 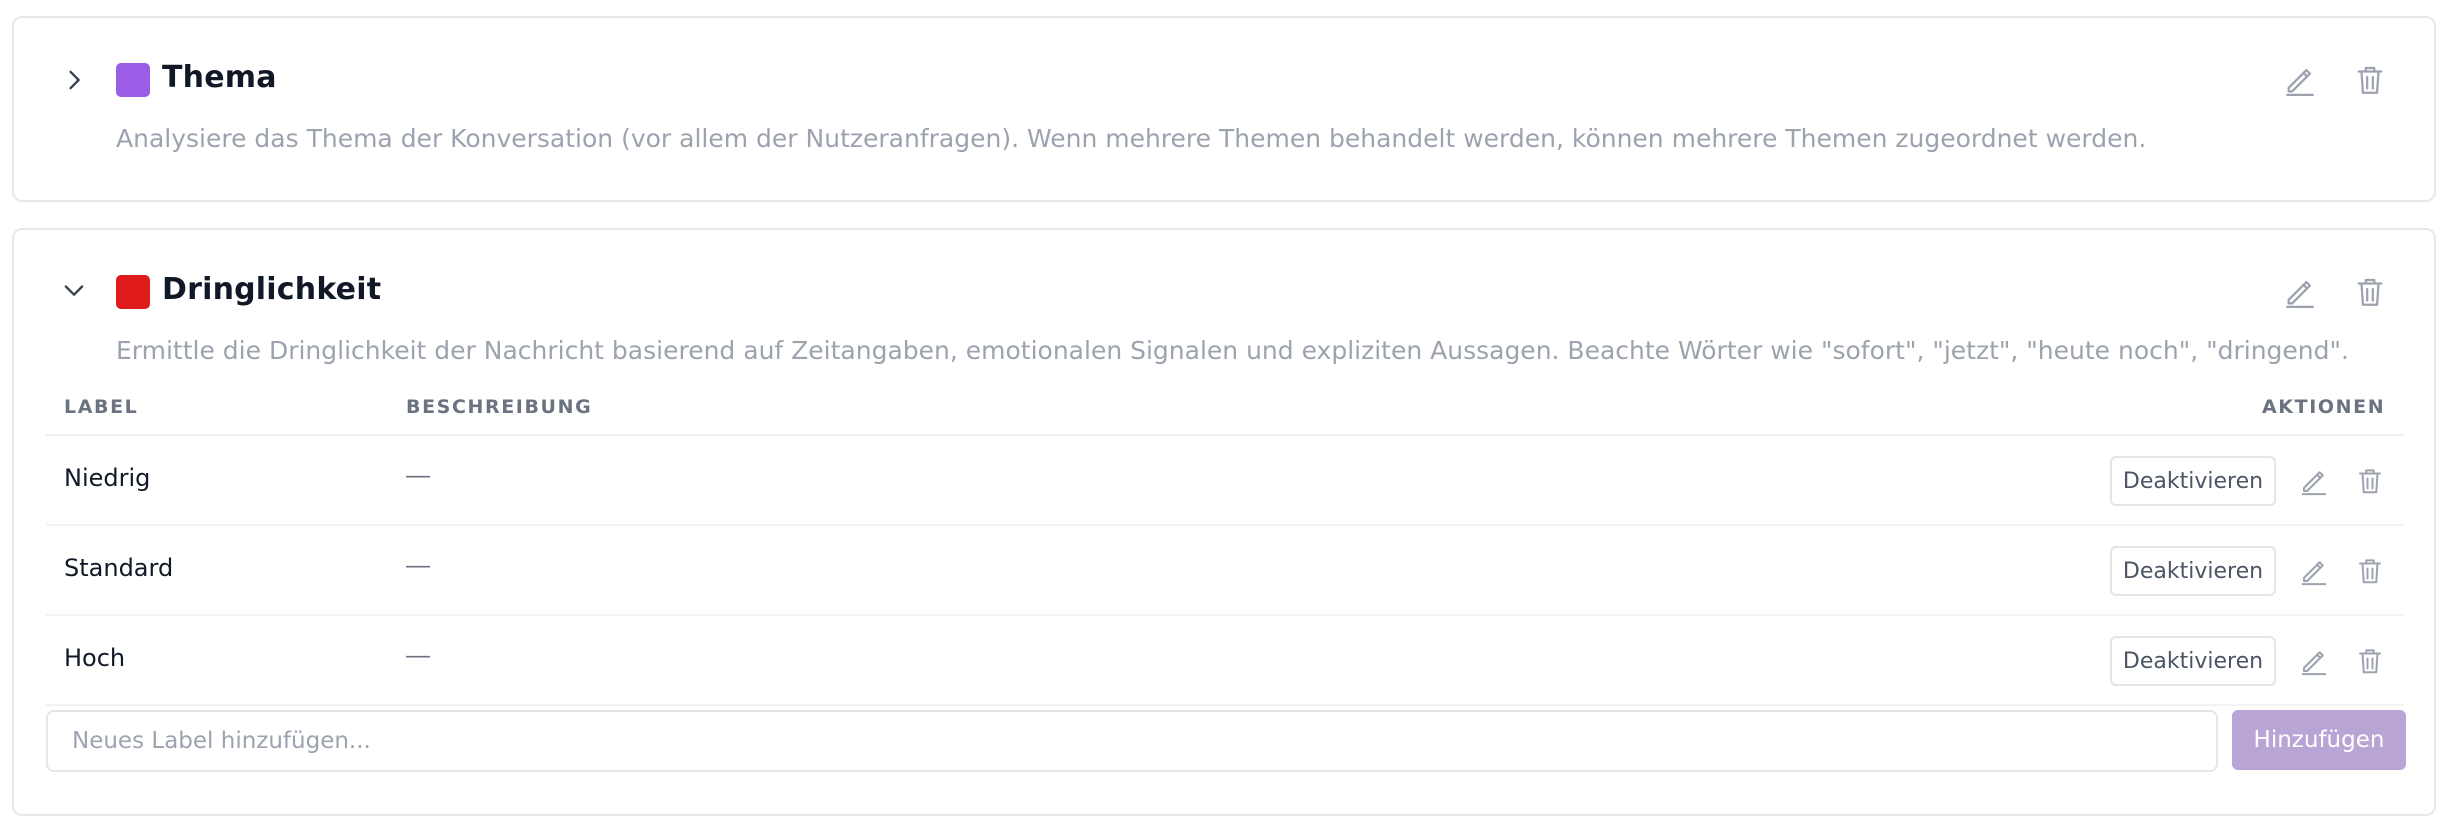 What do you see at coordinates (1225, 661) in the screenshot?
I see `table-row: Hoch — Deaktivieren` at bounding box center [1225, 661].